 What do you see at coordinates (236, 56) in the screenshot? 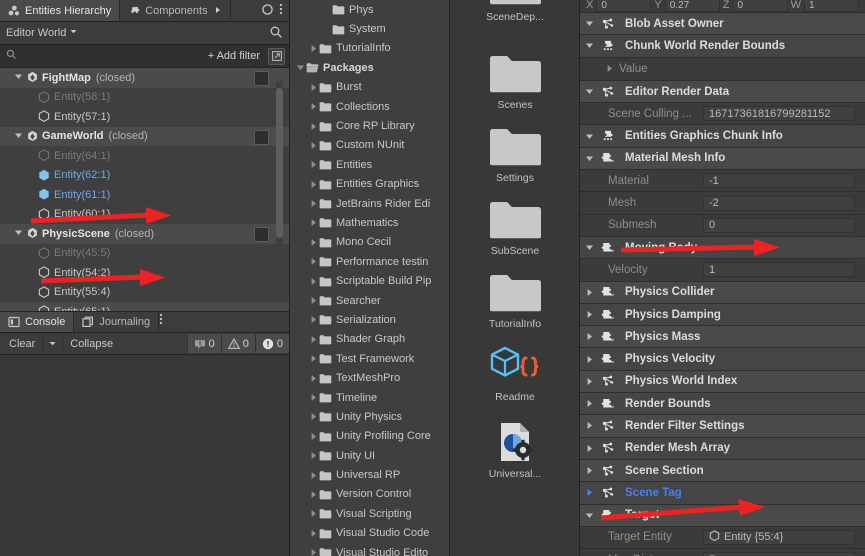
I see `add-filter-button: + Add filter` at bounding box center [236, 56].